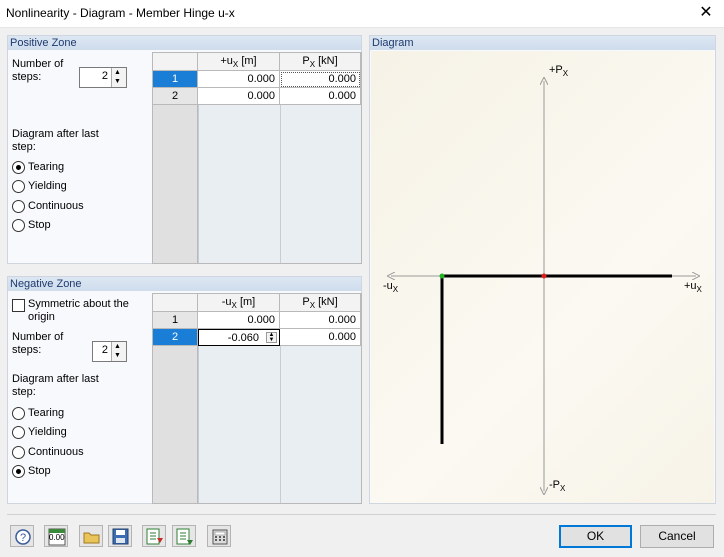 Image resolution: width=724 pixels, height=557 pixels. I want to click on positive-steps-value: 2, so click(104, 76).